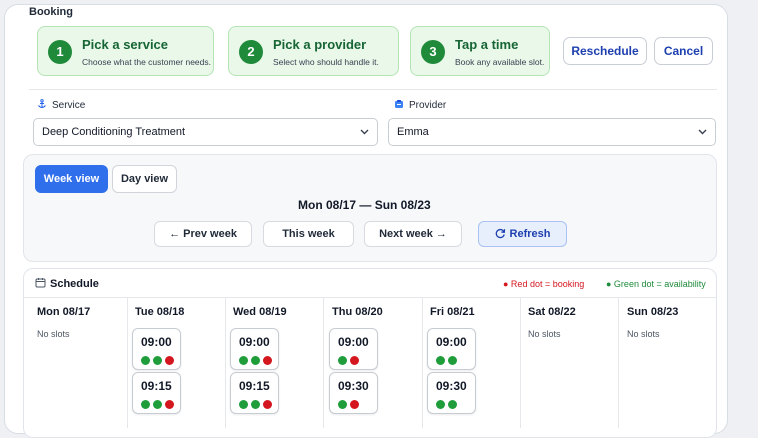 This screenshot has height=438, width=758. Describe the element at coordinates (413, 132) in the screenshot. I see `provider-value: Emma` at that location.